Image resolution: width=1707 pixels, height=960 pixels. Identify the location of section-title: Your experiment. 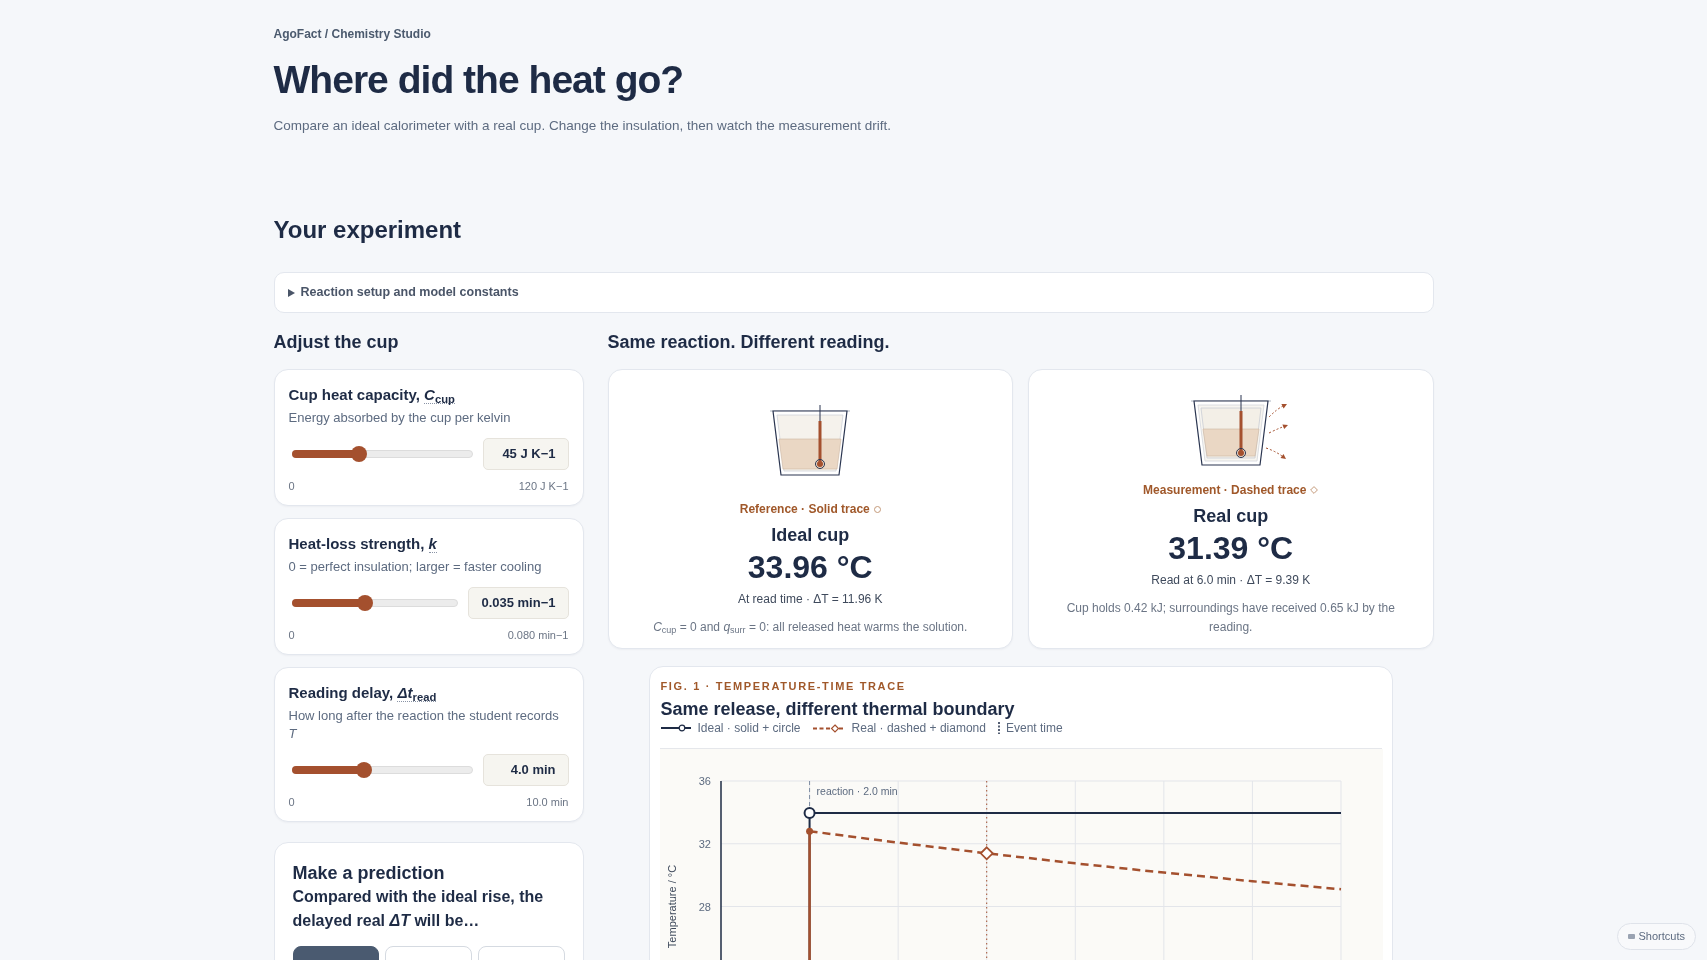
(368, 230).